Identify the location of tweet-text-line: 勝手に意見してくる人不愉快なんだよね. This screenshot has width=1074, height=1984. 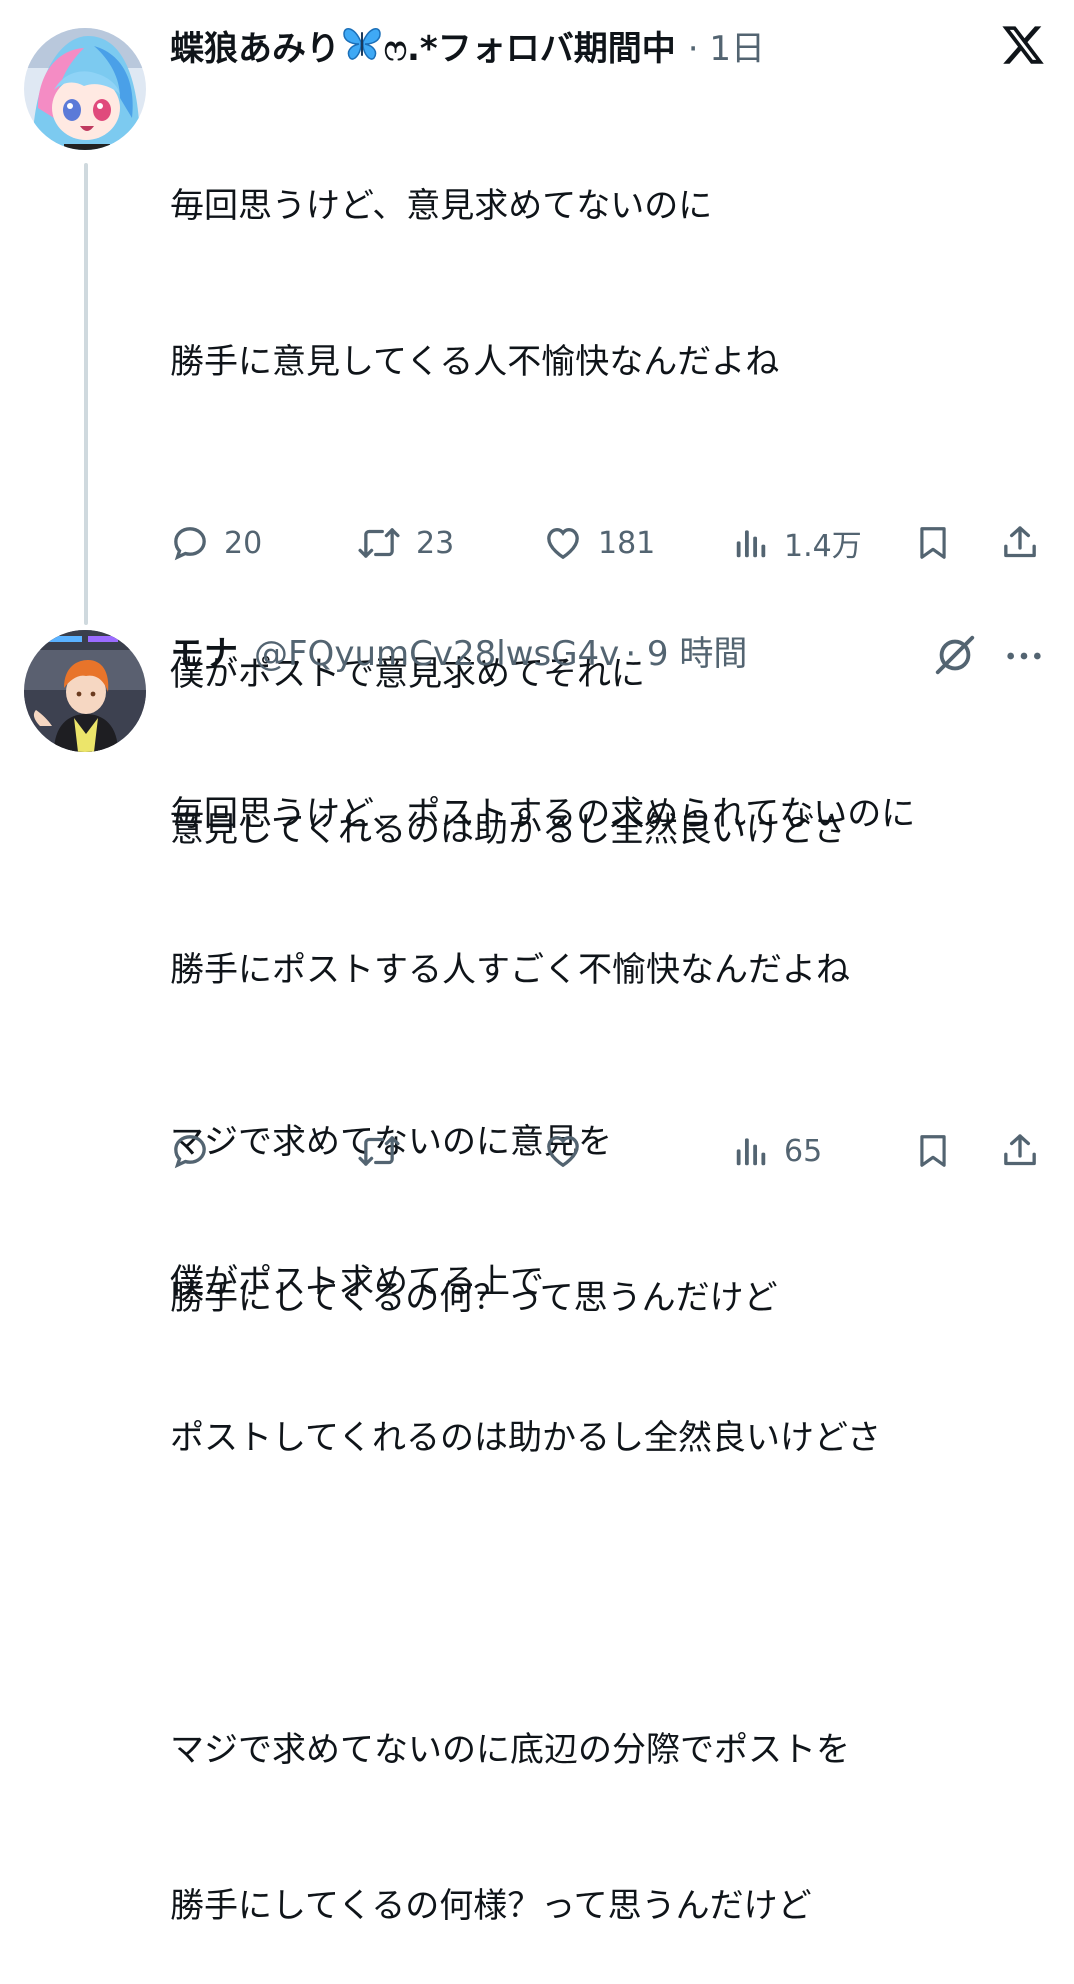
(475, 362).